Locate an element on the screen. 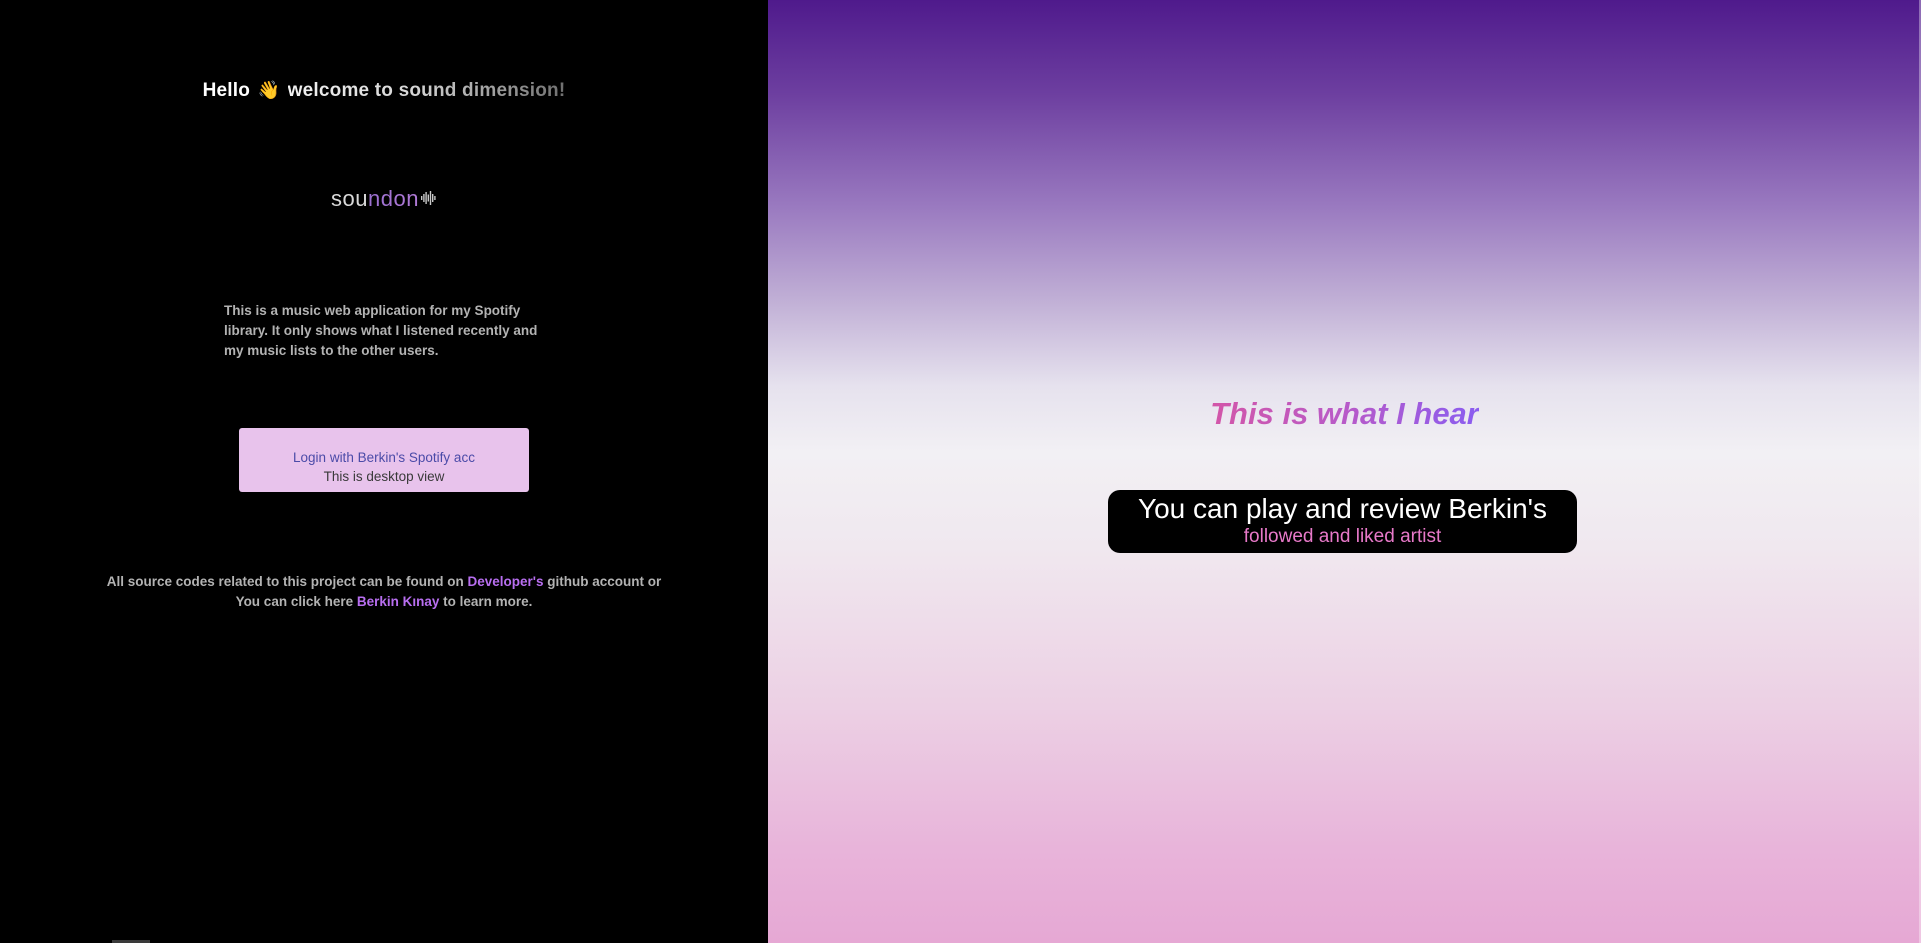 This screenshot has width=1921, height=943. app-logo: soundon is located at coordinates (384, 199).